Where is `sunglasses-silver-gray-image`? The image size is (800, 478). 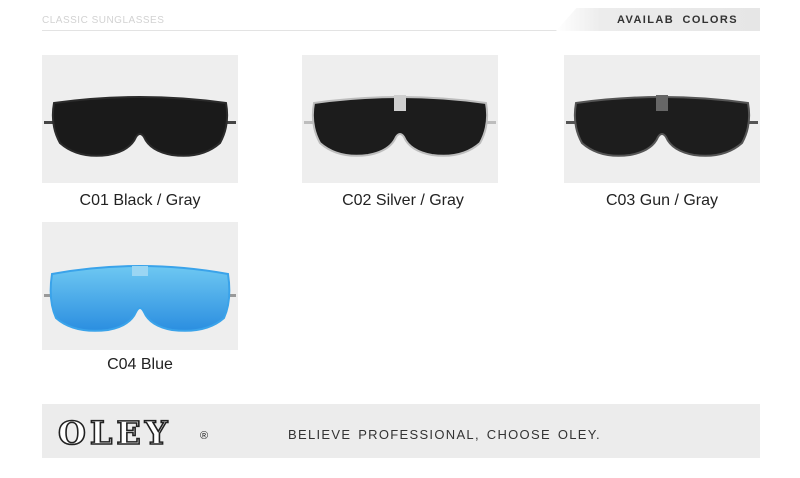
sunglasses-silver-gray-image is located at coordinates (400, 126).